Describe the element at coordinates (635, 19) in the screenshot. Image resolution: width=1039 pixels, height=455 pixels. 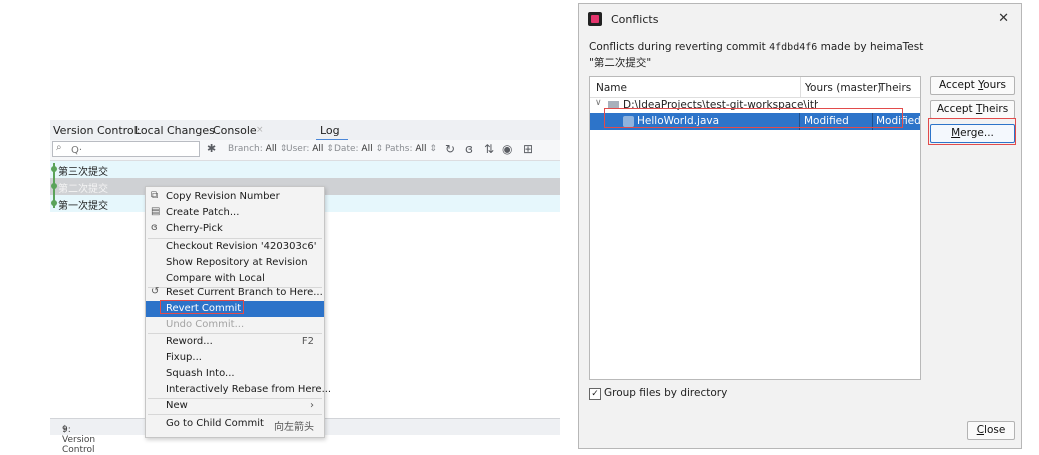
I see `dialog-title: Conflicts` at that location.